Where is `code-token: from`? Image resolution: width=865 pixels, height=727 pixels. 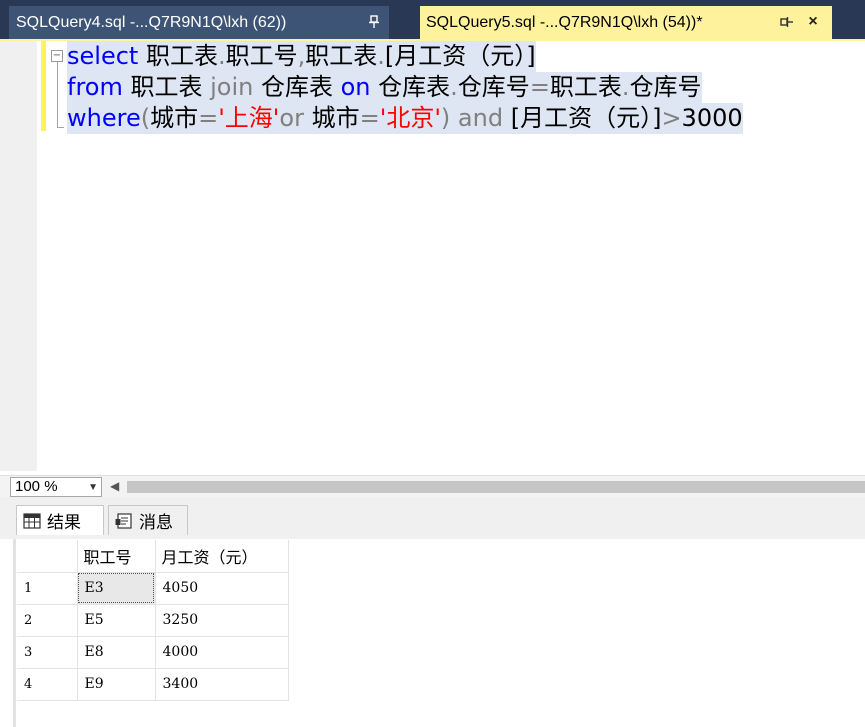
code-token: from is located at coordinates (95, 87).